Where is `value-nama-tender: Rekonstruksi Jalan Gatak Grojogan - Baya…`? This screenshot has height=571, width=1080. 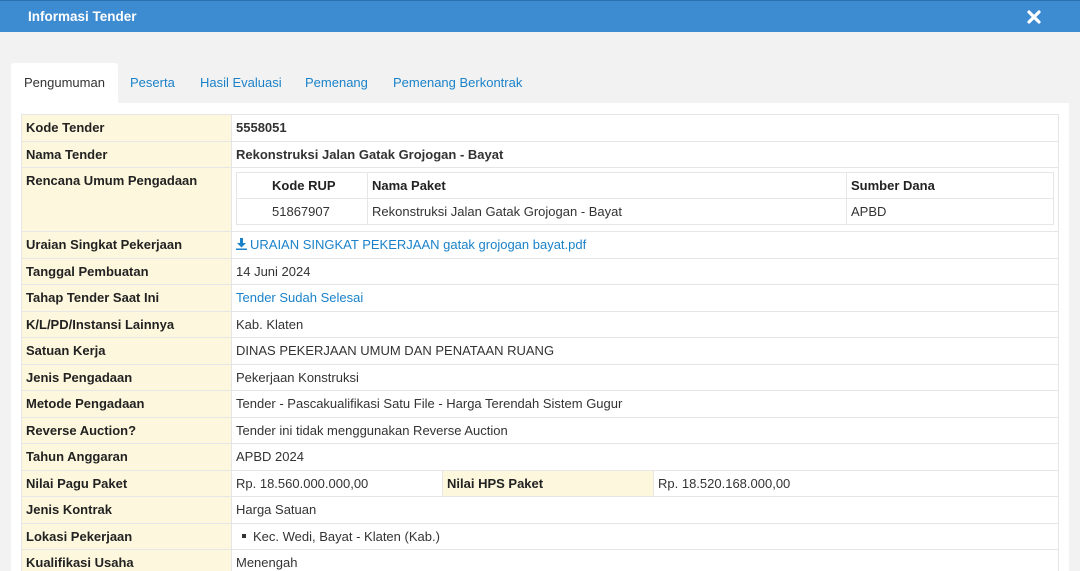 value-nama-tender: Rekonstruksi Jalan Gatak Grojogan - Baya… is located at coordinates (645, 154).